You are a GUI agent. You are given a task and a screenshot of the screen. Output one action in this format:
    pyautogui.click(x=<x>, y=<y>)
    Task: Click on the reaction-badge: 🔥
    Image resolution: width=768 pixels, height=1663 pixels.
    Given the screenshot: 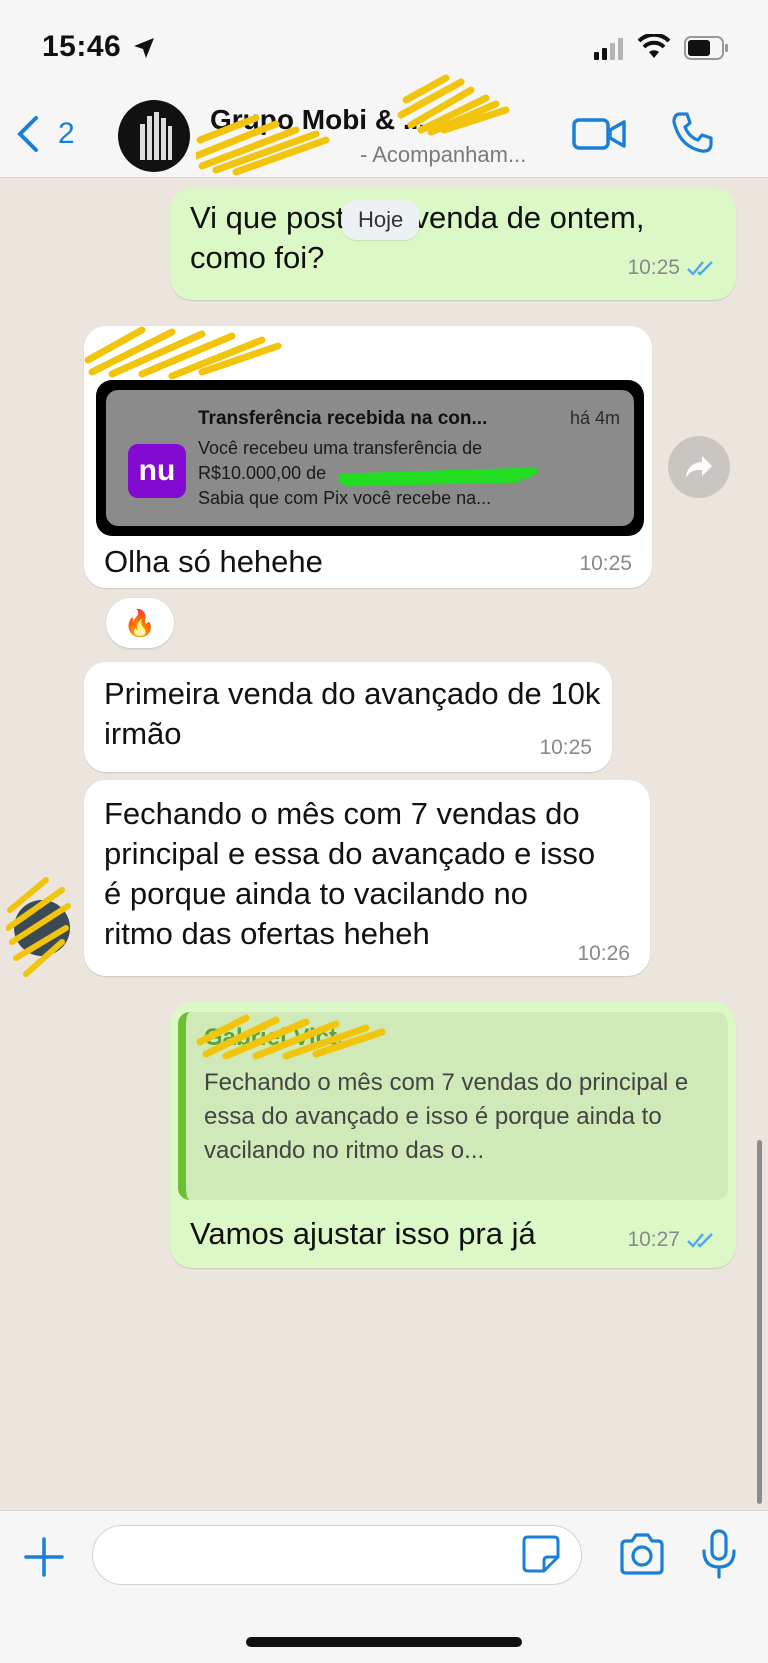 What is the action you would take?
    pyautogui.click(x=140, y=623)
    